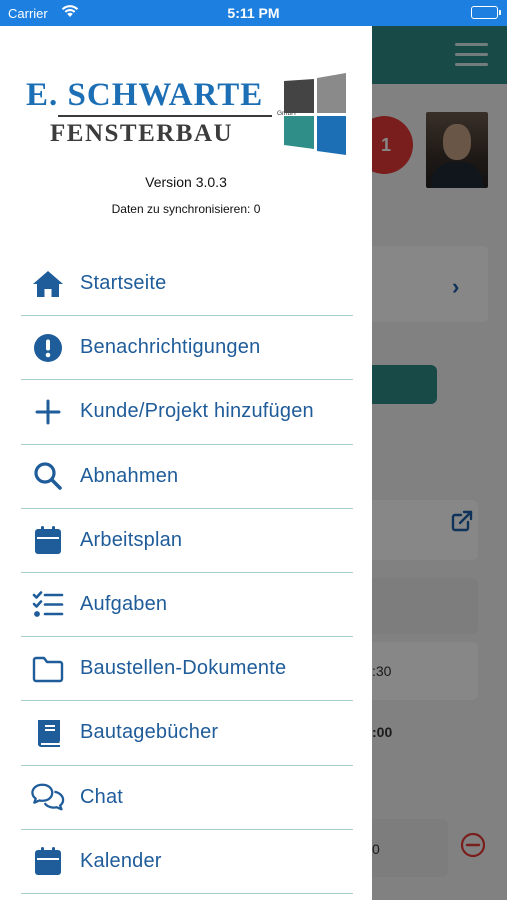 This screenshot has height=900, width=507. I want to click on menu-item-abnahmen: Abnahmen, so click(187, 477).